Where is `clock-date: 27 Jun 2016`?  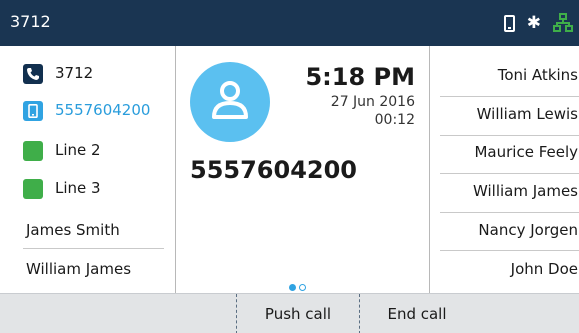
clock-date: 27 Jun 2016 is located at coordinates (372, 102).